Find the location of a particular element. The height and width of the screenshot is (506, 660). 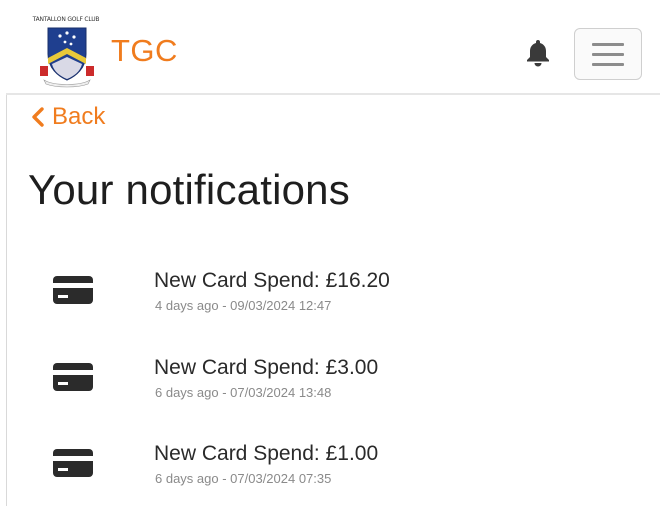

club-crest-icon is located at coordinates (67, 57).